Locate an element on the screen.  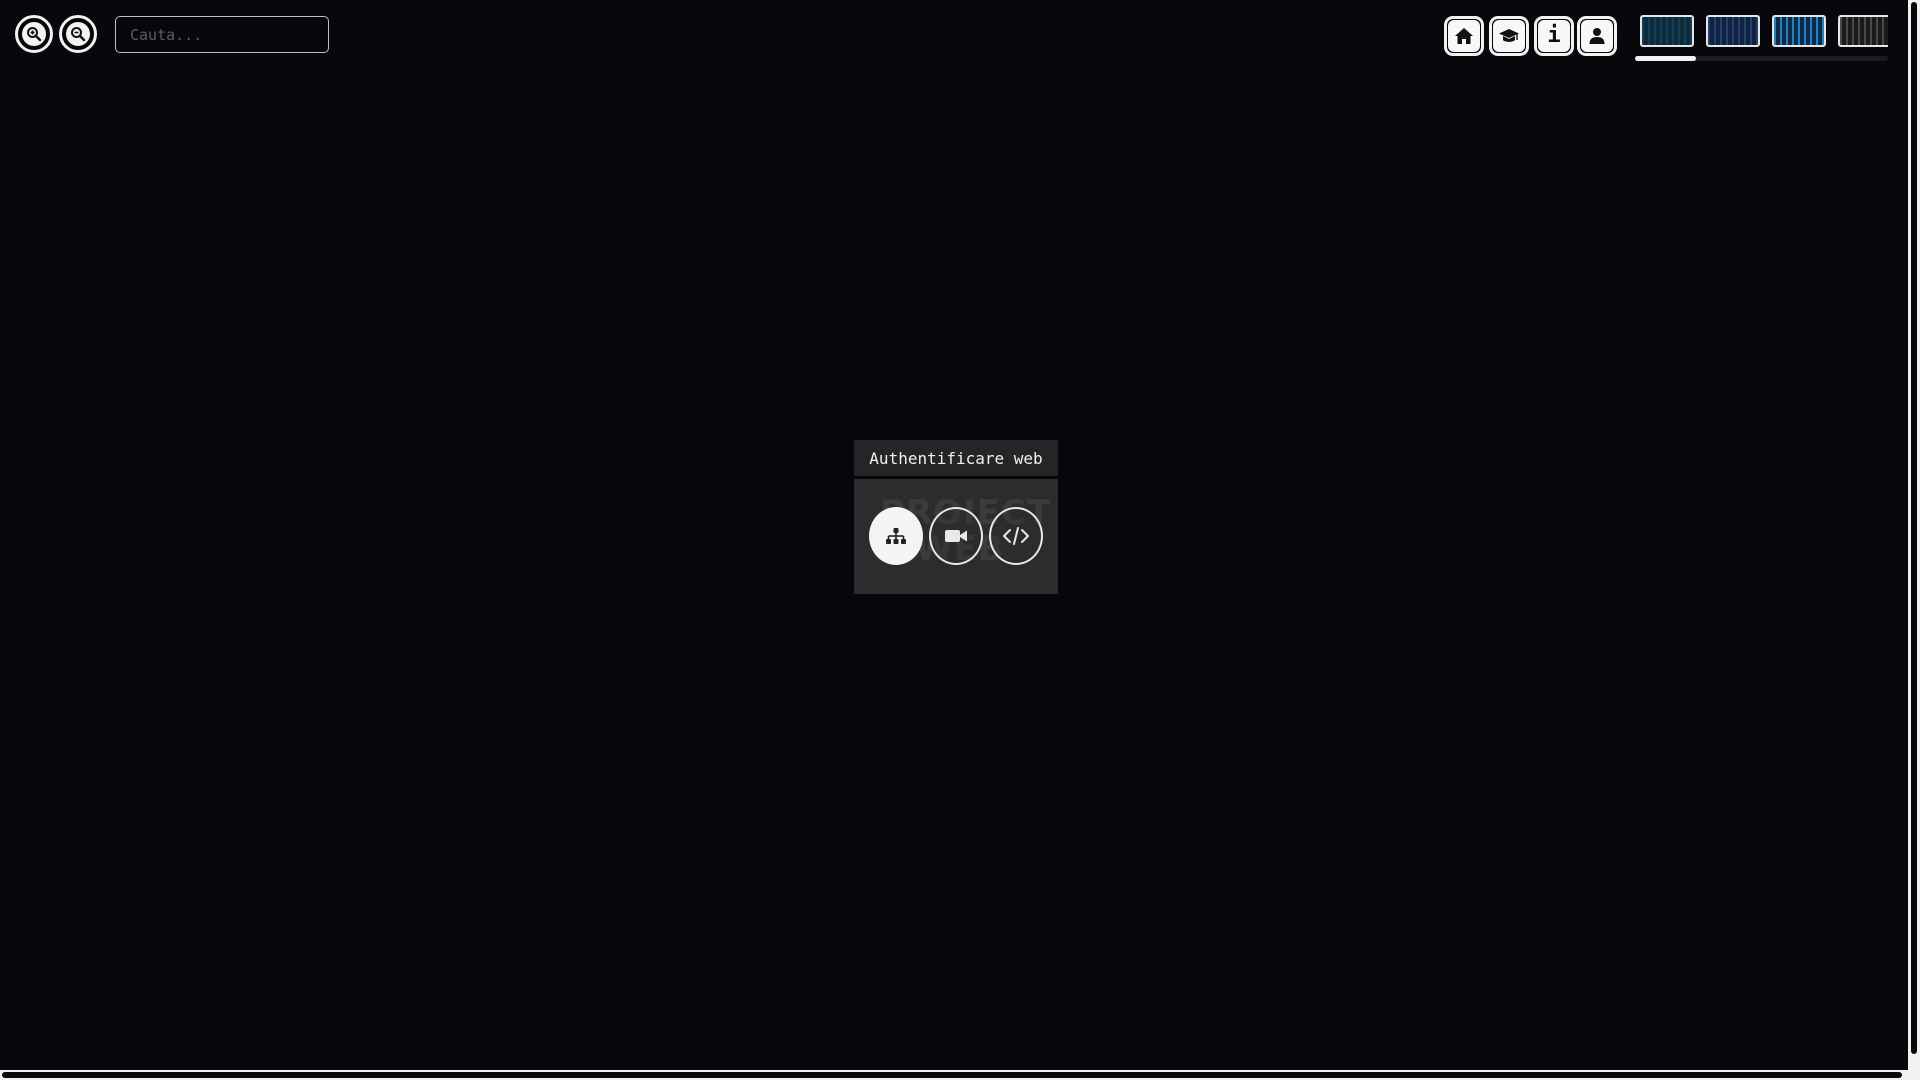
horizontal-scrollbar is located at coordinates (954, 1075).